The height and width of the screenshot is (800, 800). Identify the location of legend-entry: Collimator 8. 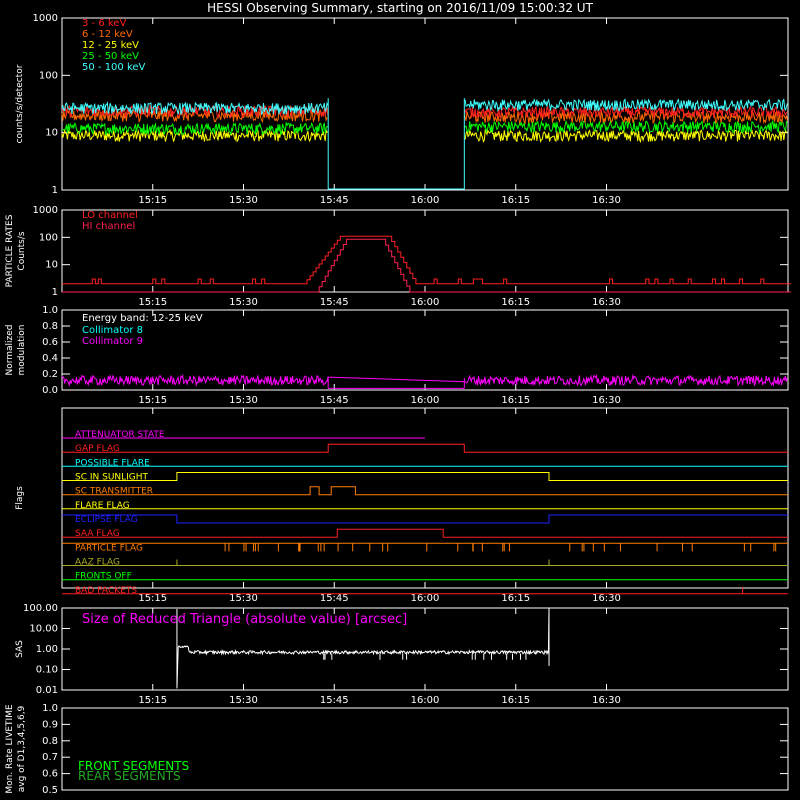
(112, 330).